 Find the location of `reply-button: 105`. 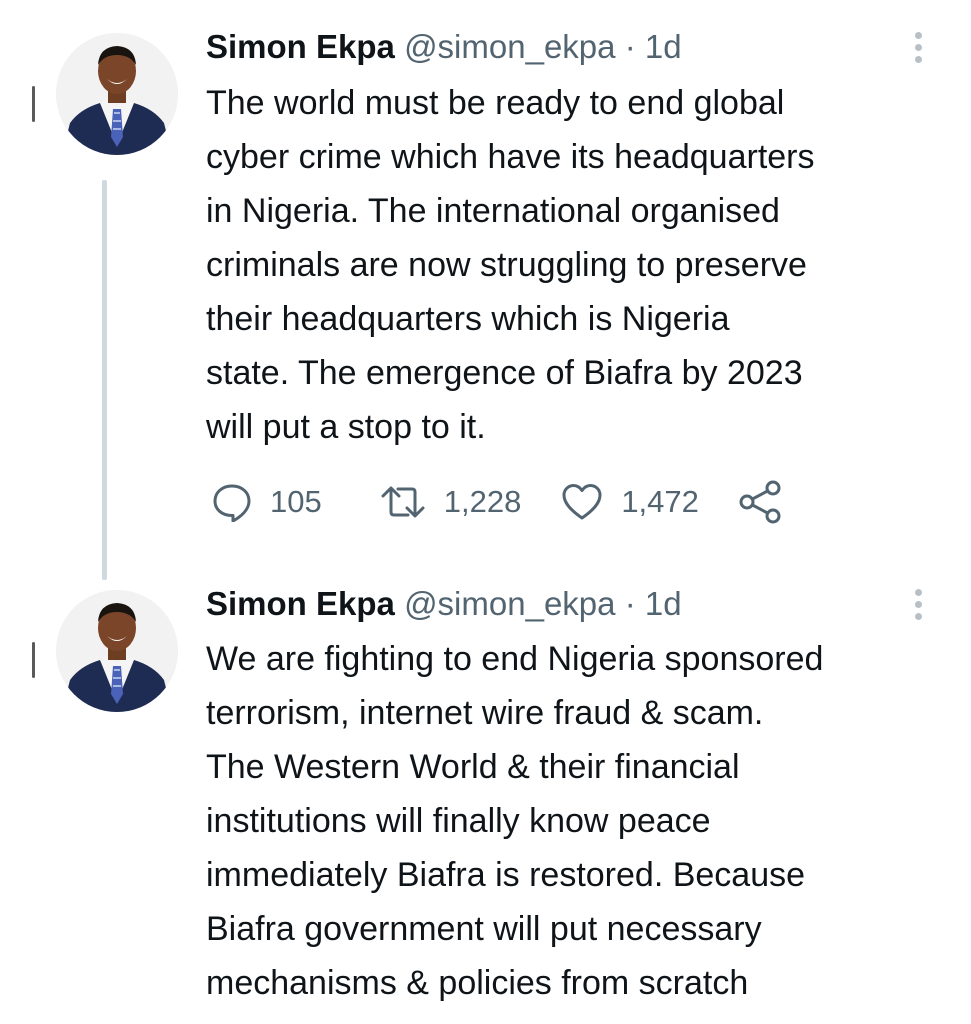

reply-button: 105 is located at coordinates (267, 502).